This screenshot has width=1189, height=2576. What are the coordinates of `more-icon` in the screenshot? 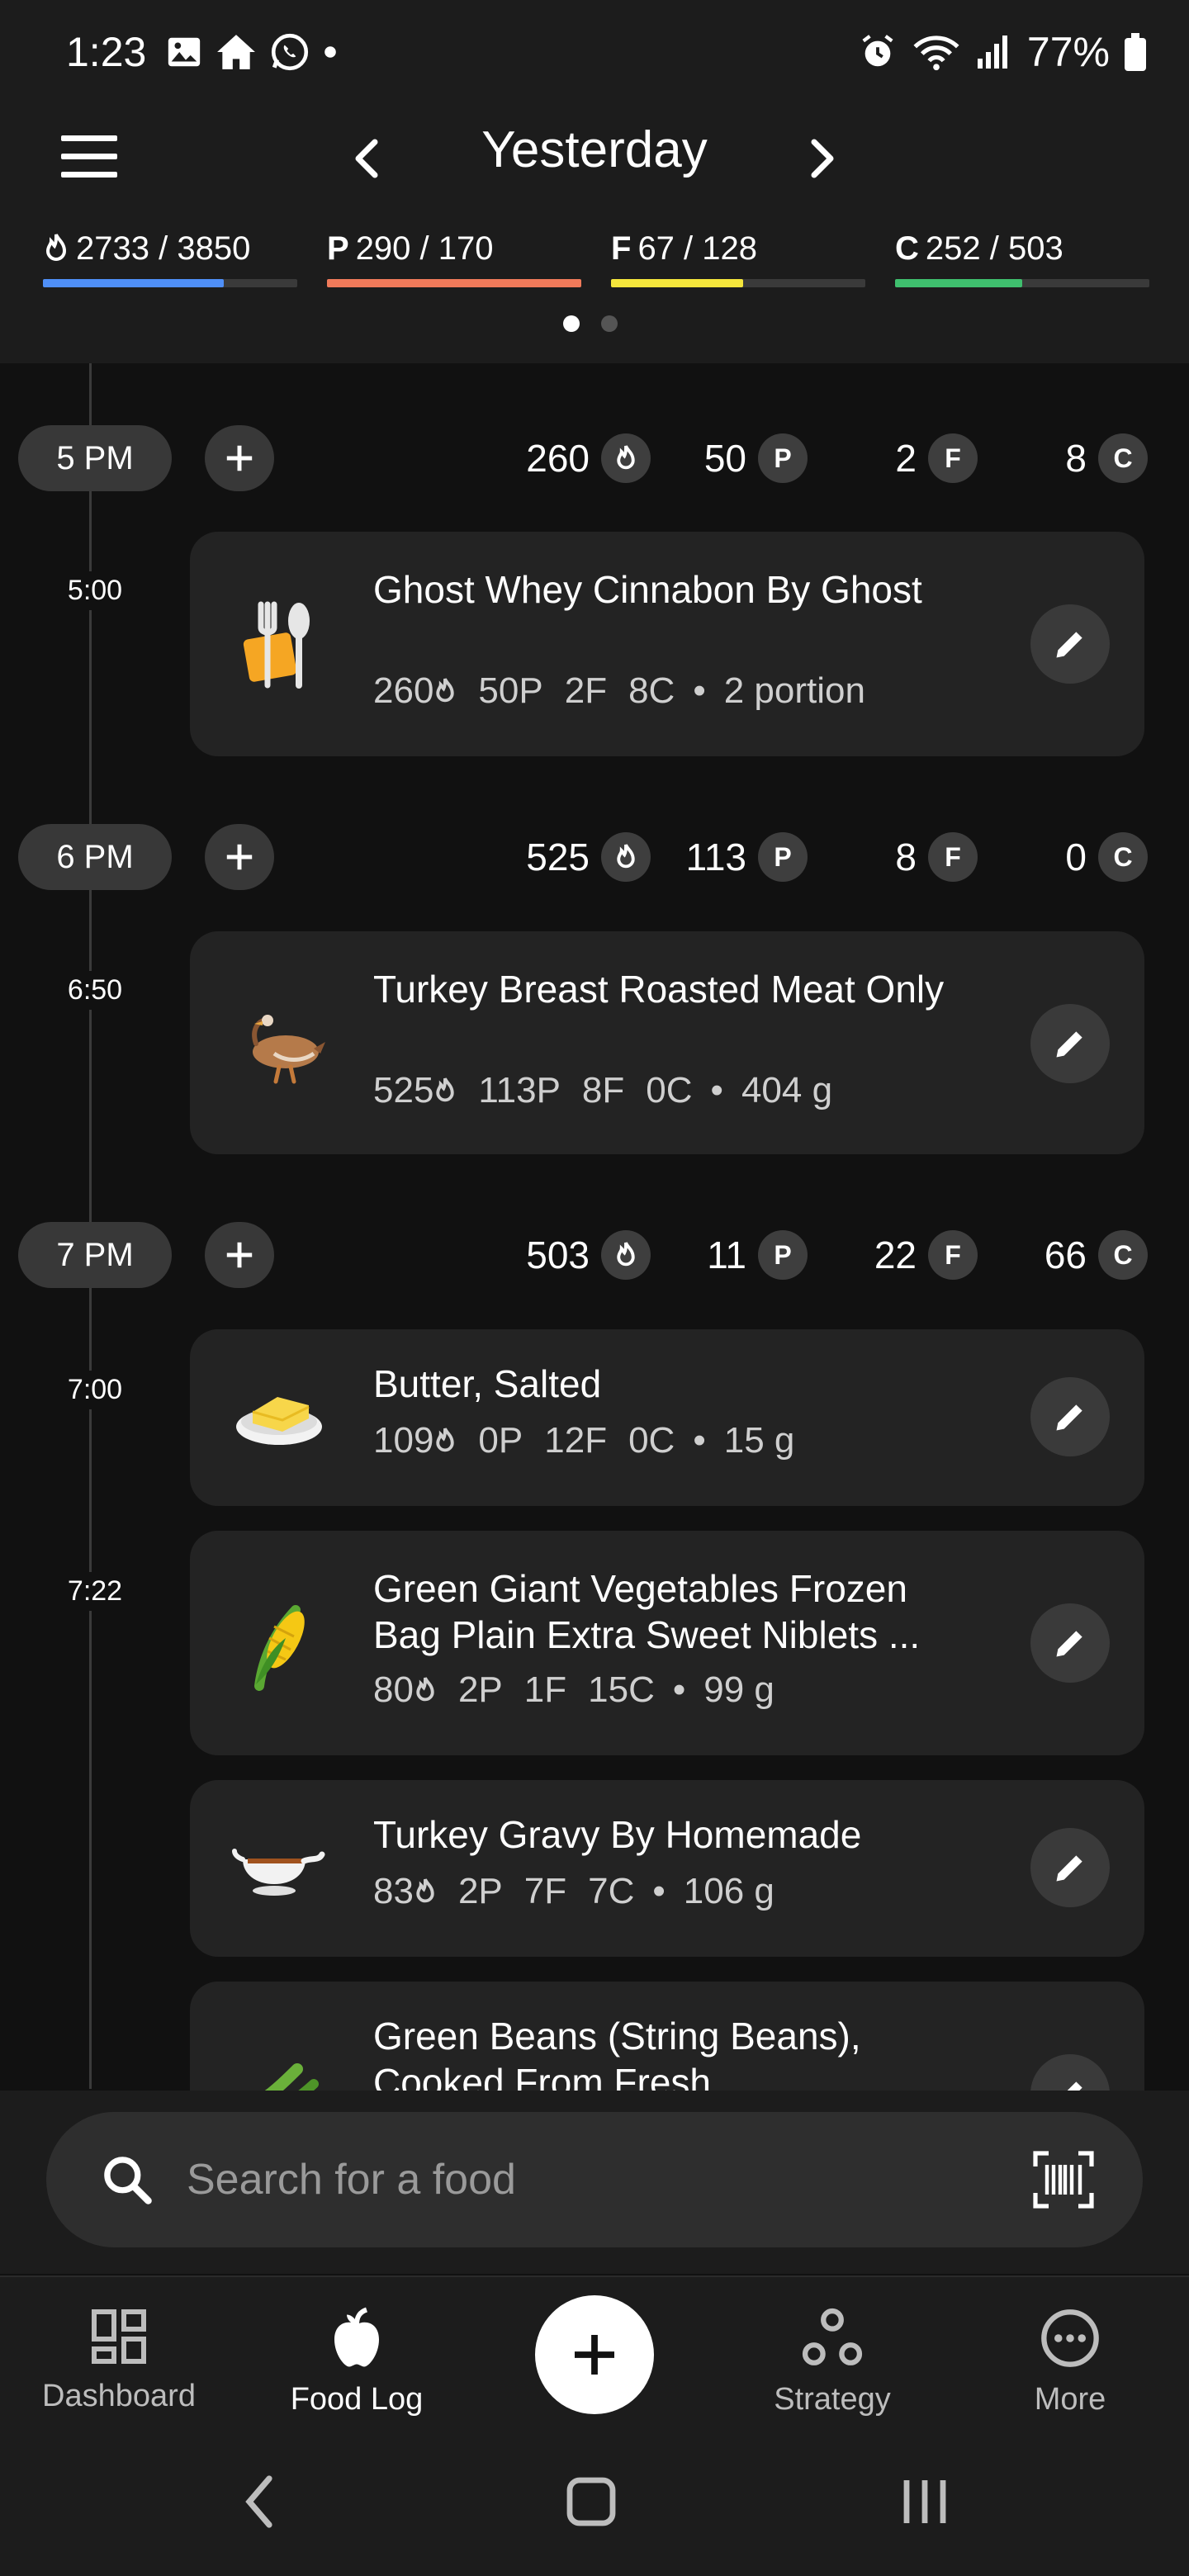 It's located at (1070, 2338).